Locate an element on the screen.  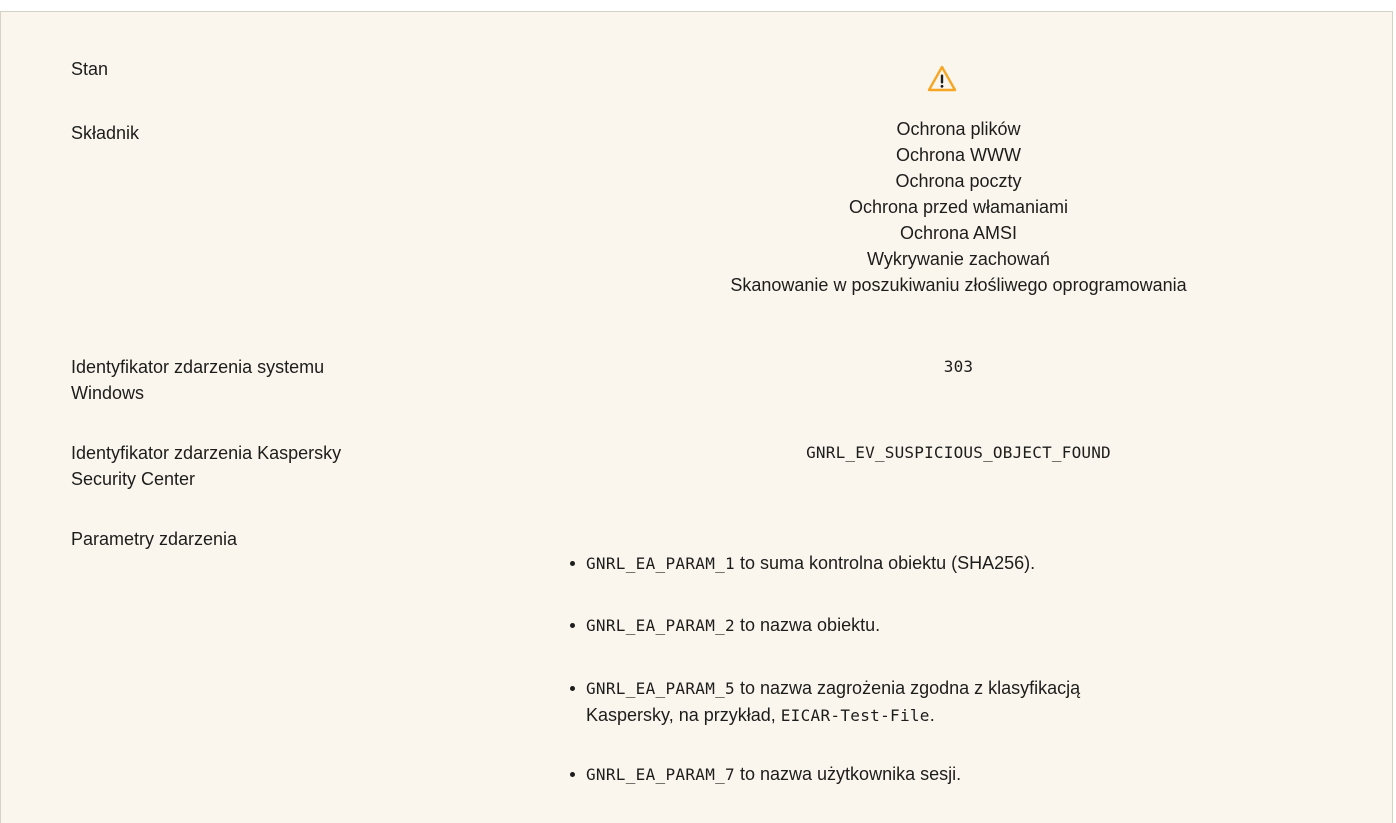
windows-event-id-label: Identyfikator zdarzenia systemu Windows is located at coordinates (256, 380).